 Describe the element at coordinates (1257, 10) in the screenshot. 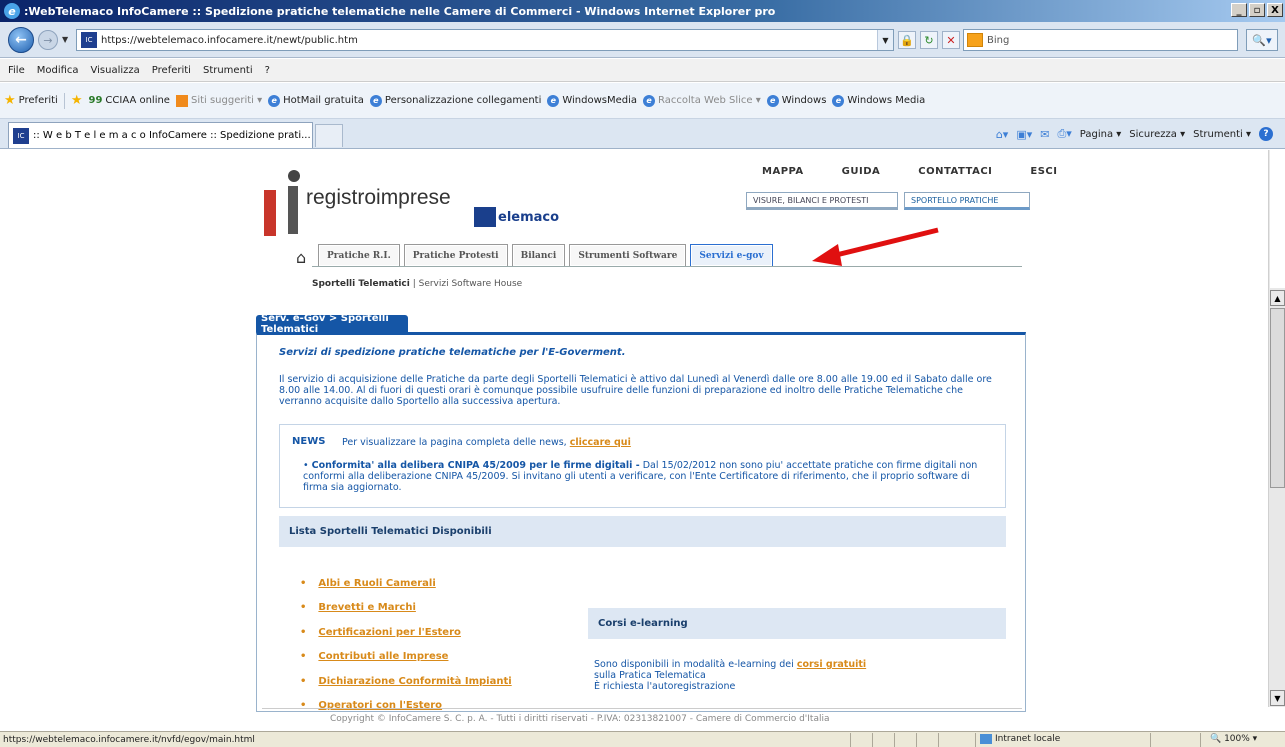

I see `maximize-button: ▫` at that location.